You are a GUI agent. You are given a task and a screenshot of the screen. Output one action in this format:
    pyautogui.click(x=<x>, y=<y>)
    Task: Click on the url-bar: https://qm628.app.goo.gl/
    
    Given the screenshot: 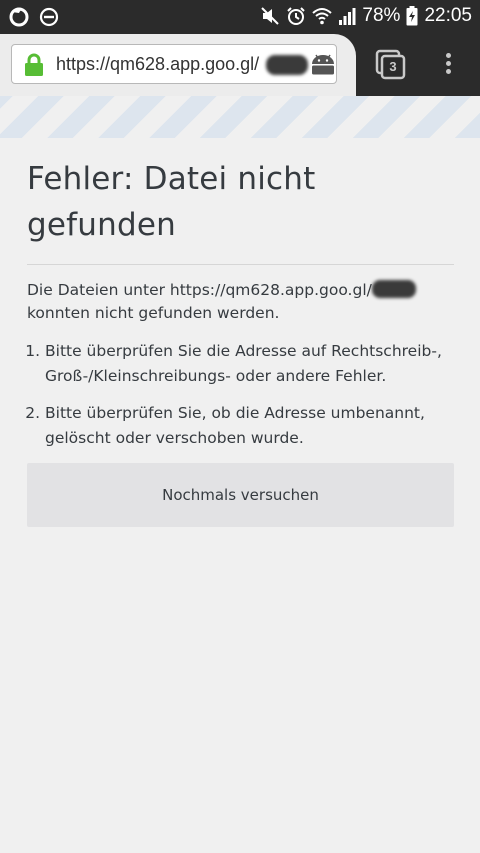 What is the action you would take?
    pyautogui.click(x=174, y=64)
    